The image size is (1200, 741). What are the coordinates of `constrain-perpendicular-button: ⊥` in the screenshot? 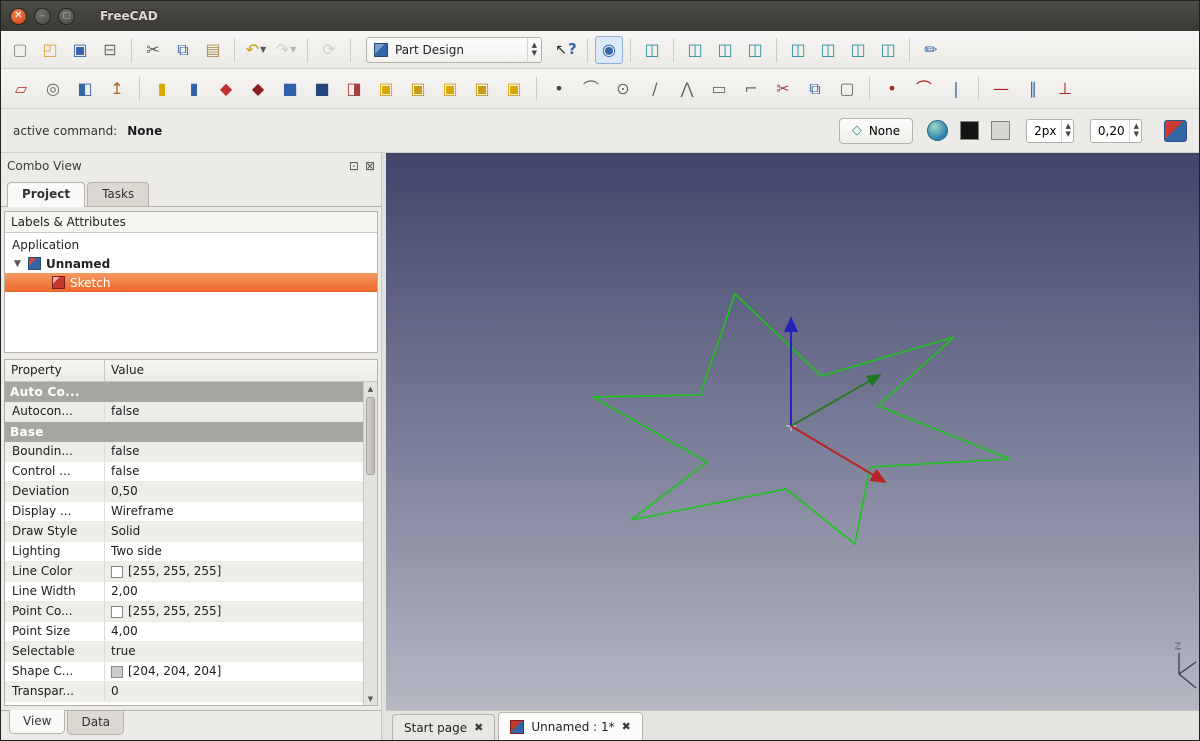 It's located at (1065, 89).